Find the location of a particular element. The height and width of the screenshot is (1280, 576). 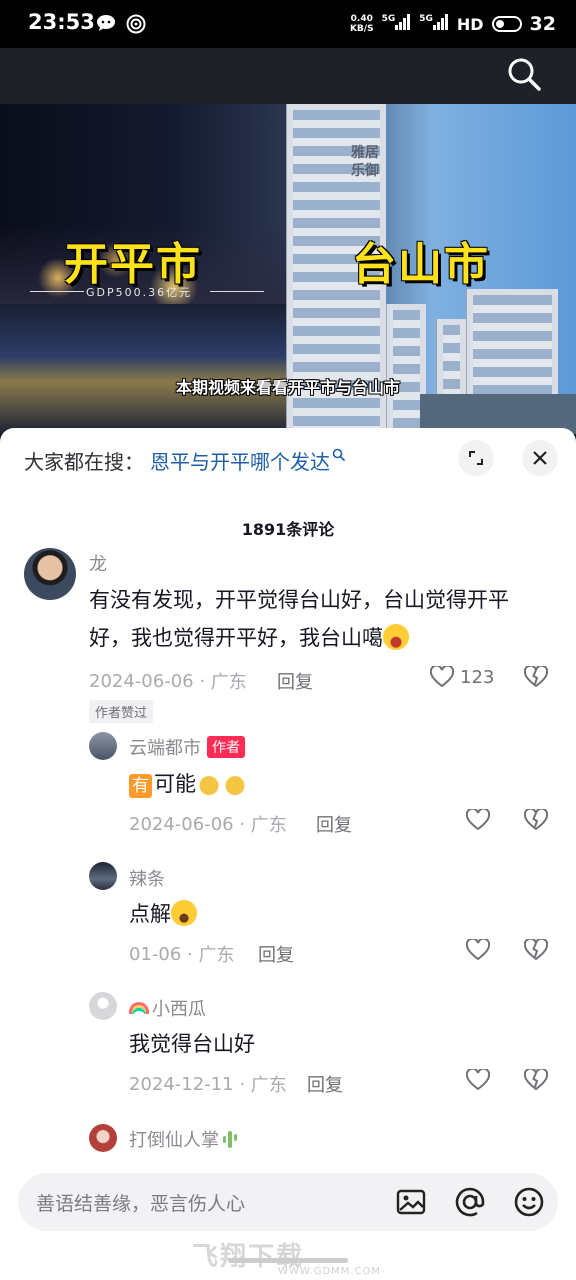

reply-username: 云端都市 作者 is located at coordinates (187, 747).